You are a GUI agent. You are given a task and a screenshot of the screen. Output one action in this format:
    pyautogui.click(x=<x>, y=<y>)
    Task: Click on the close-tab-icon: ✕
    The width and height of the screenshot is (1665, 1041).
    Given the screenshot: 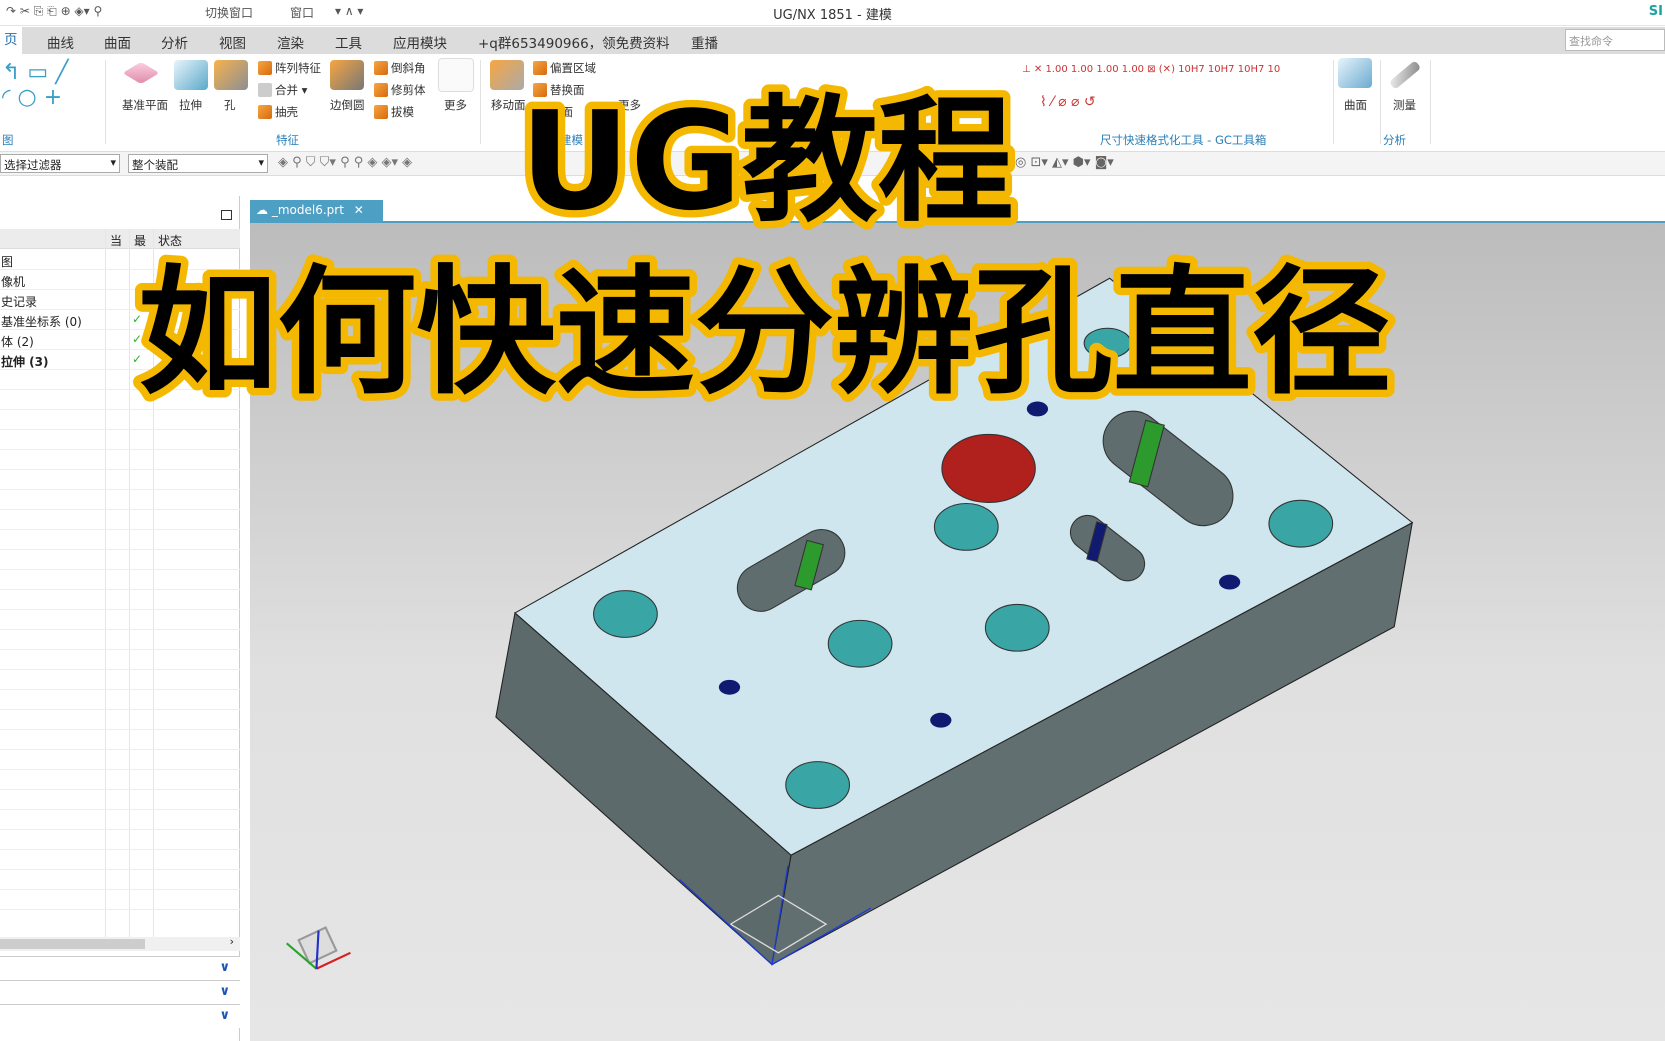 What is the action you would take?
    pyautogui.click(x=359, y=210)
    